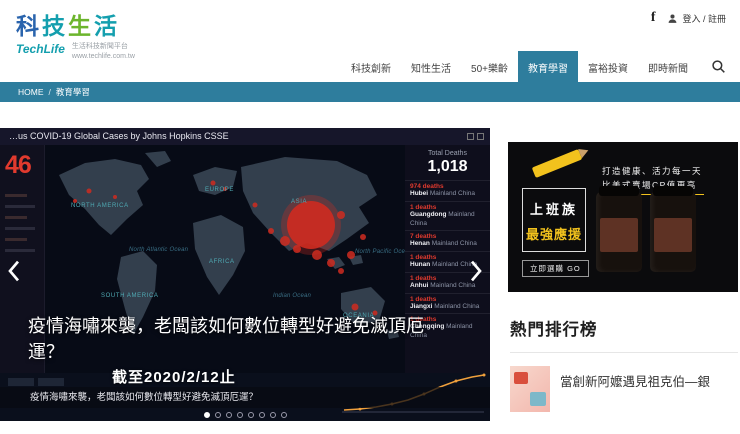 The height and width of the screenshot is (434, 740). Describe the element at coordinates (554, 330) in the screenshot. I see `popular-ranking-title: 熱門排行榜` at that location.